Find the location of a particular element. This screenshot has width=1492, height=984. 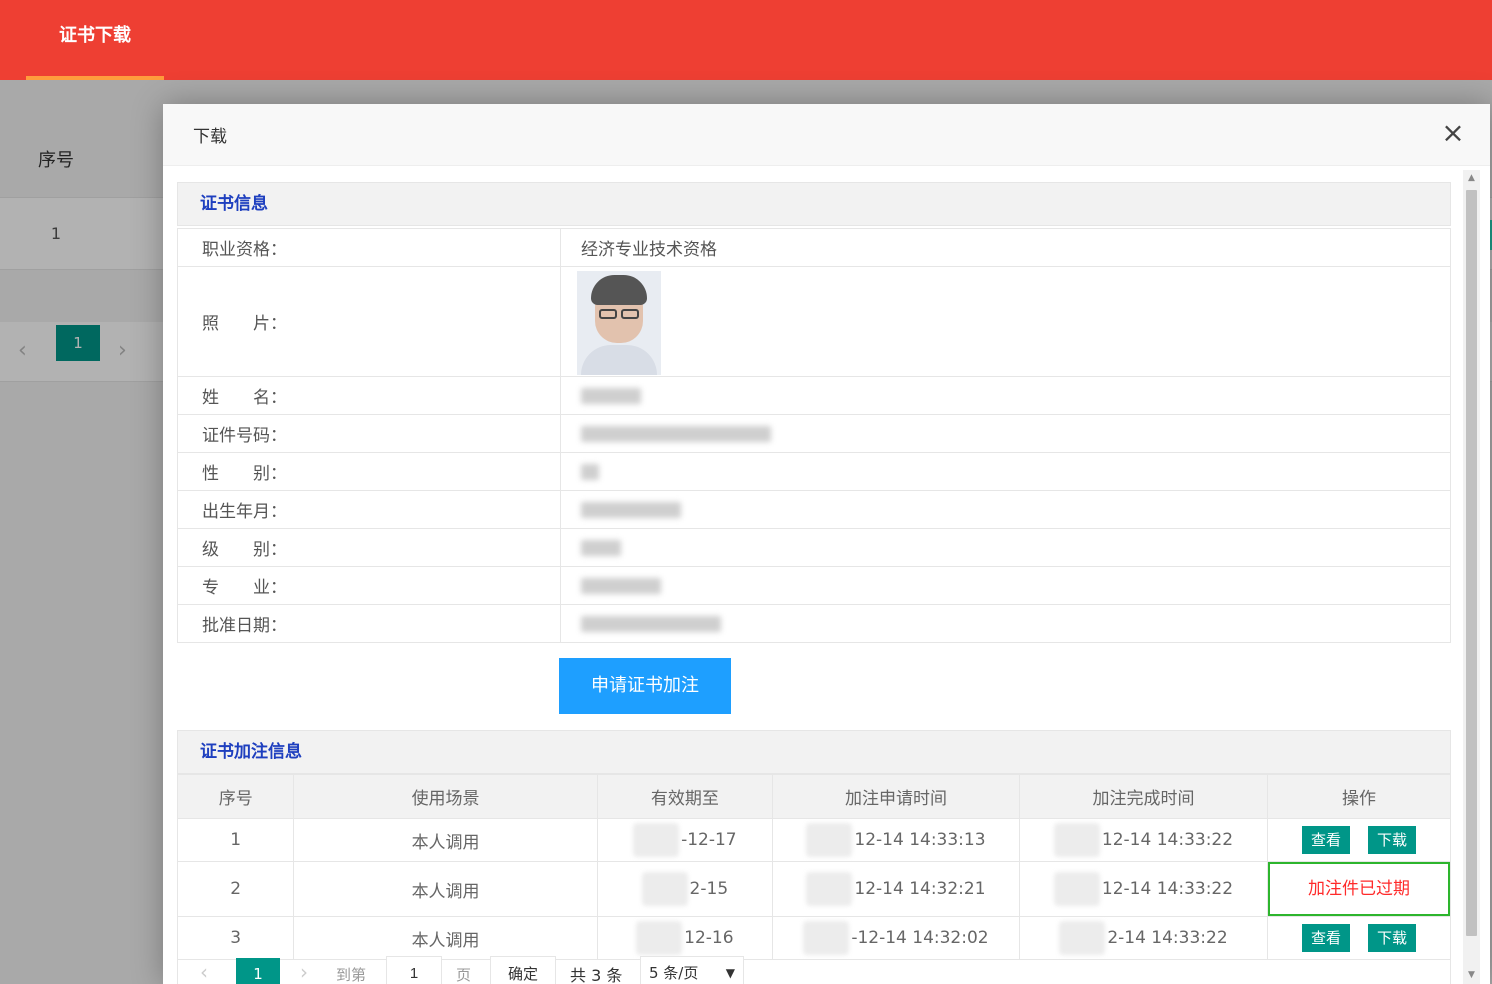

field-label: 证件号码： is located at coordinates (369, 433).